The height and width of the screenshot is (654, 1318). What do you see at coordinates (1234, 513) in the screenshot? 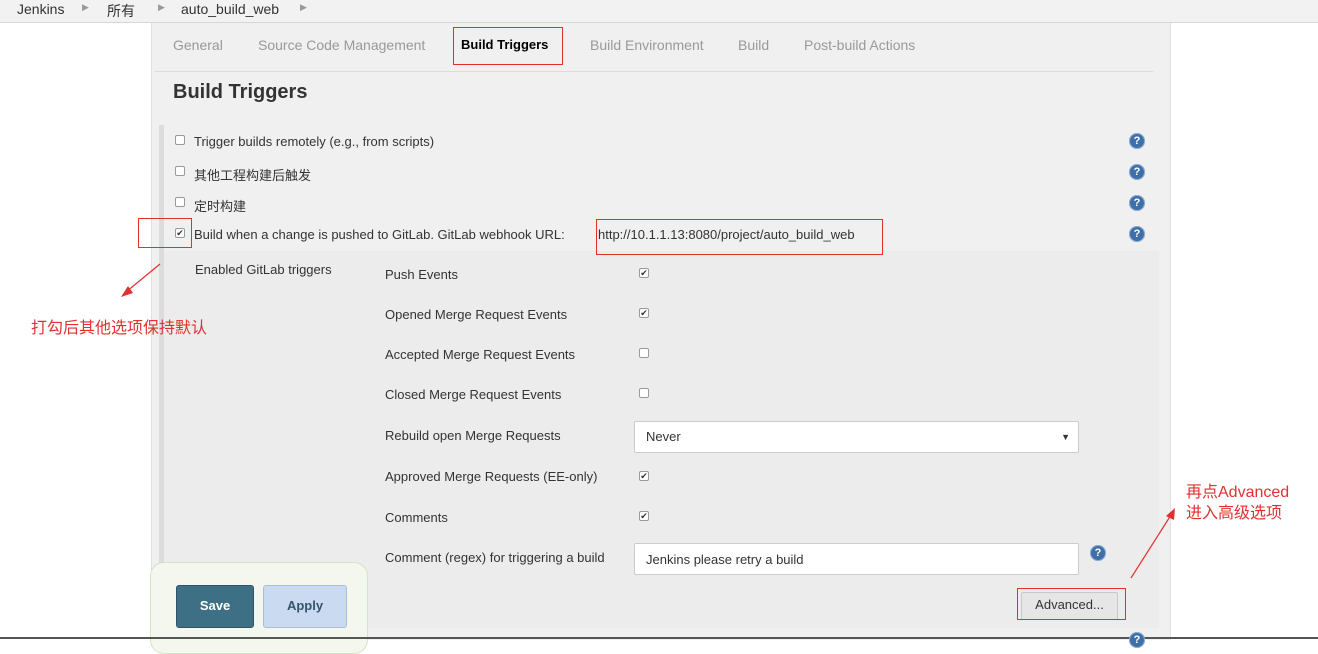
I see `annotation-right-note-2: 进入高级选项` at bounding box center [1234, 513].